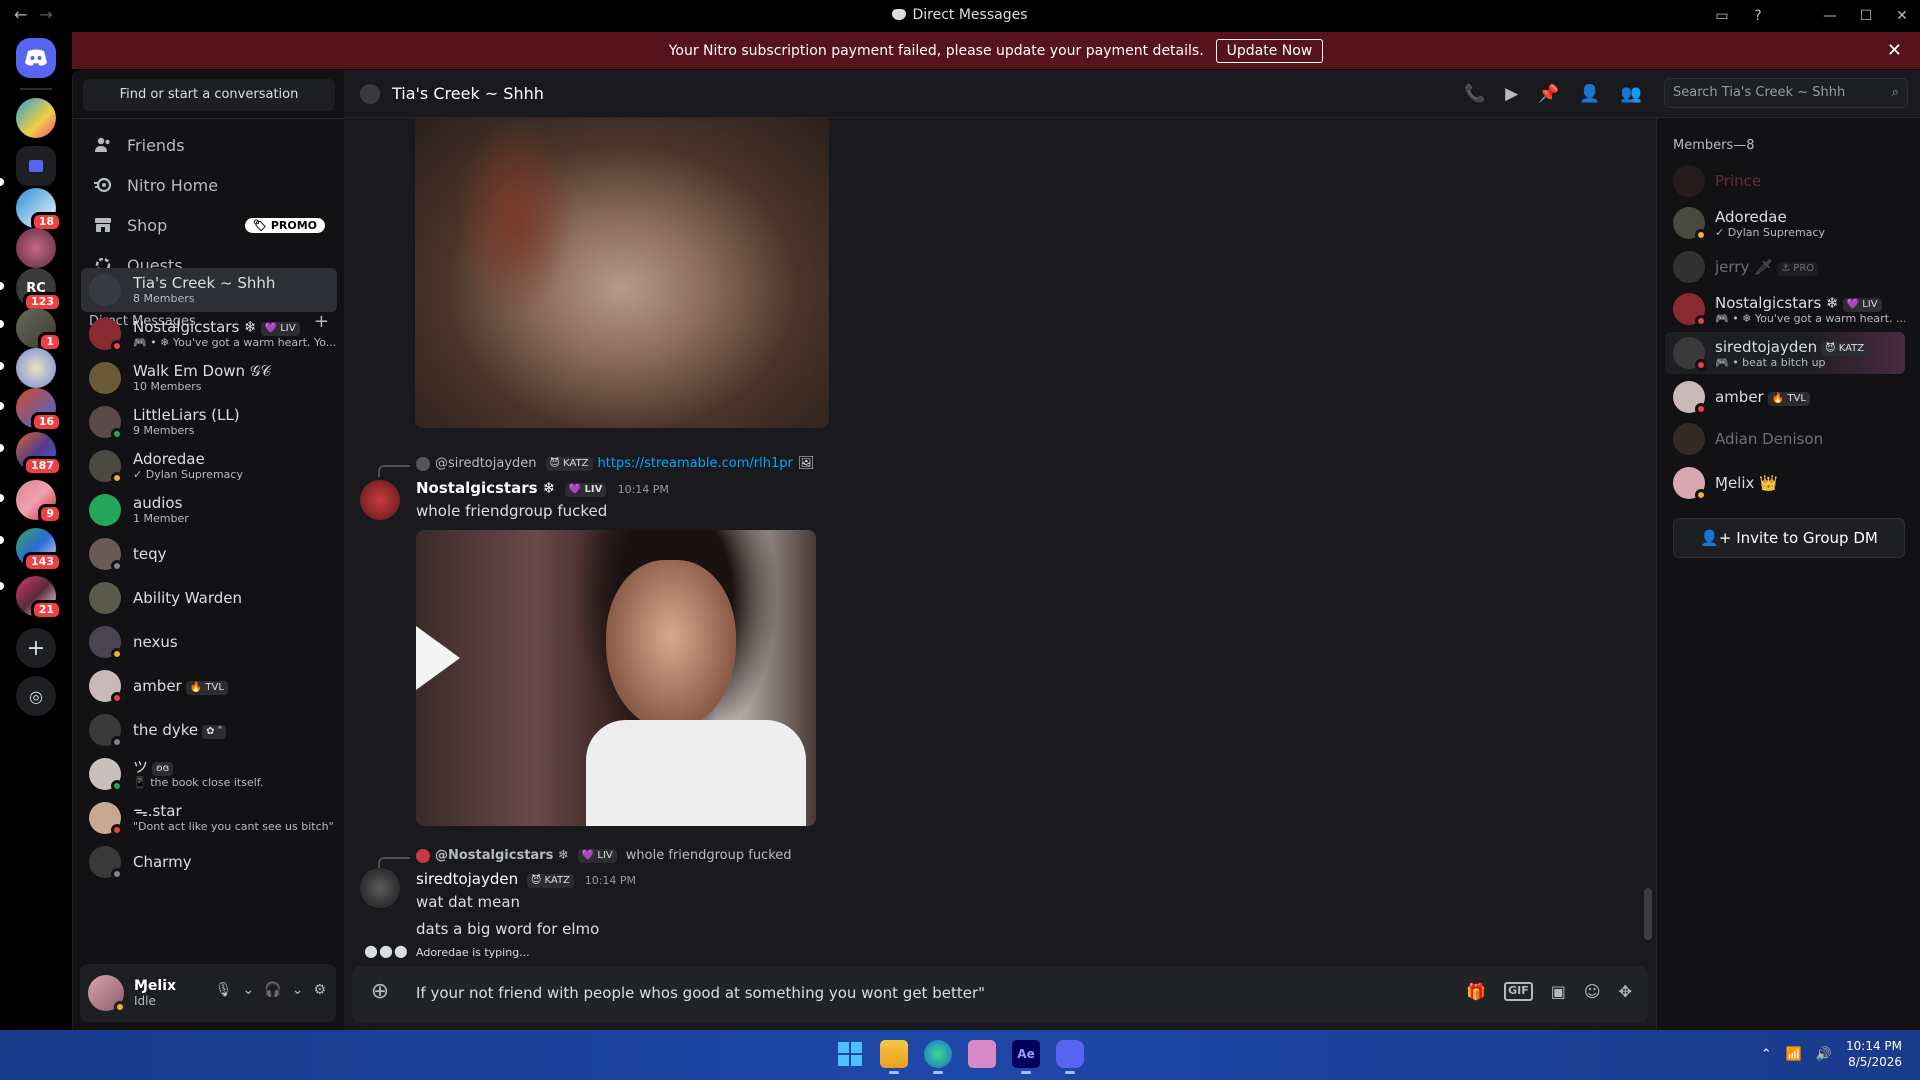 This screenshot has width=1920, height=1080. What do you see at coordinates (1785, 181) in the screenshot?
I see `member-item: Prince` at bounding box center [1785, 181].